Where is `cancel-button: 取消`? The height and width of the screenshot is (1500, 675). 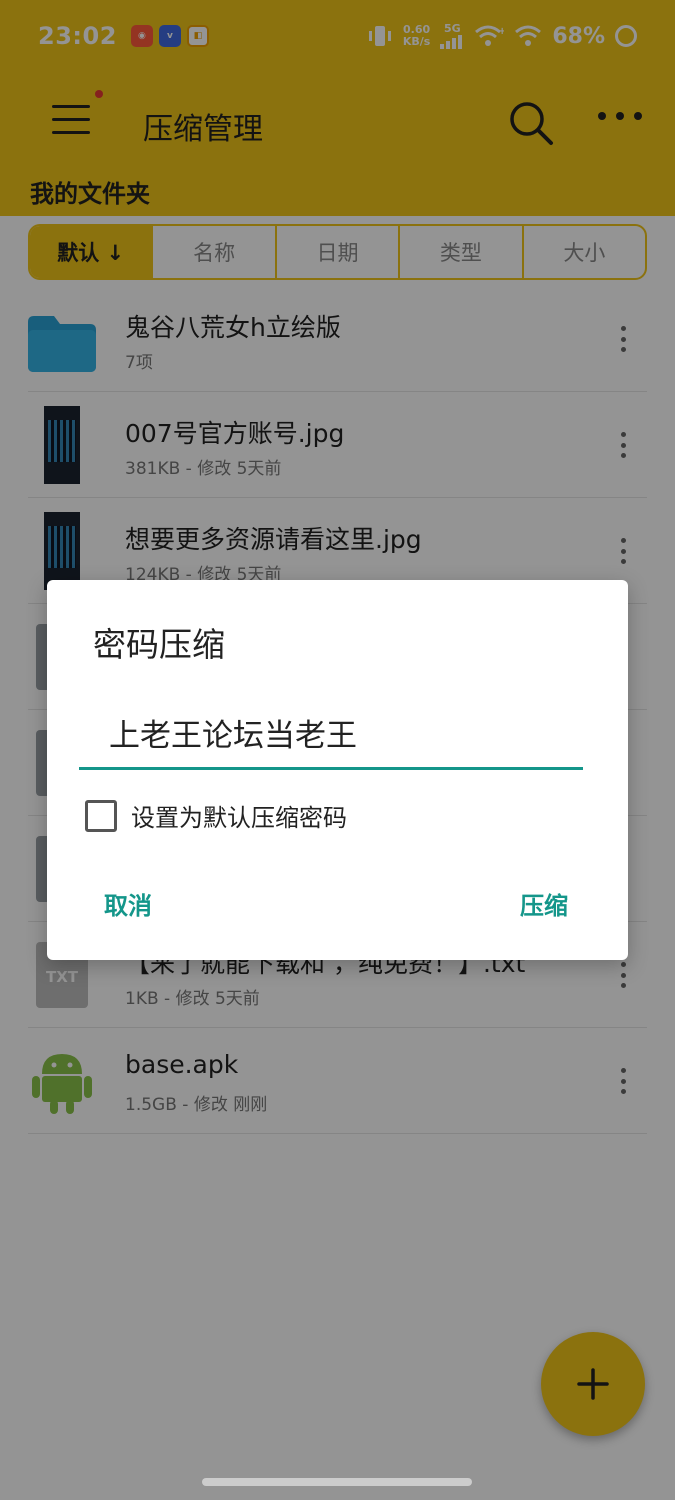
cancel-button: 取消 is located at coordinates (128, 903).